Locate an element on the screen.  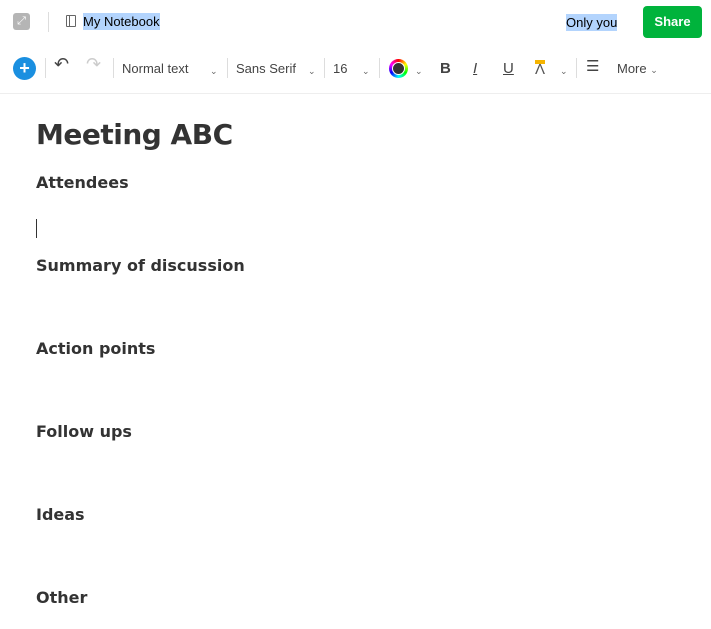
share-button: Share is located at coordinates (672, 22).